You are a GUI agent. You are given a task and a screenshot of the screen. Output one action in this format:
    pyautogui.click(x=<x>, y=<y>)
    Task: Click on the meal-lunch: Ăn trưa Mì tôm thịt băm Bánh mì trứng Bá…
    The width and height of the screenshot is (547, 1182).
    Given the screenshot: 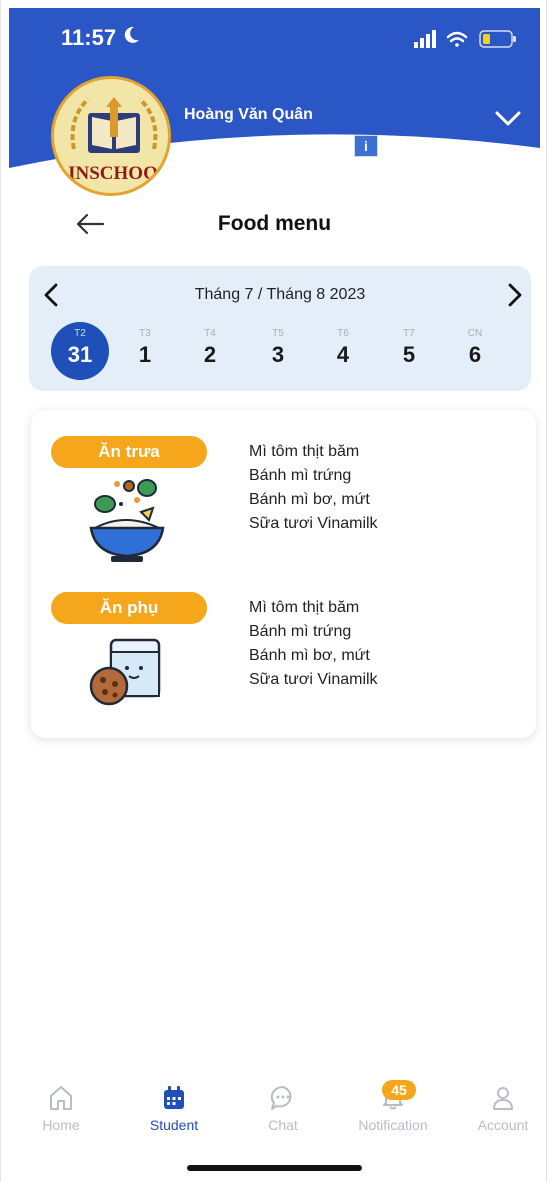 What is the action you would take?
    pyautogui.click(x=283, y=487)
    